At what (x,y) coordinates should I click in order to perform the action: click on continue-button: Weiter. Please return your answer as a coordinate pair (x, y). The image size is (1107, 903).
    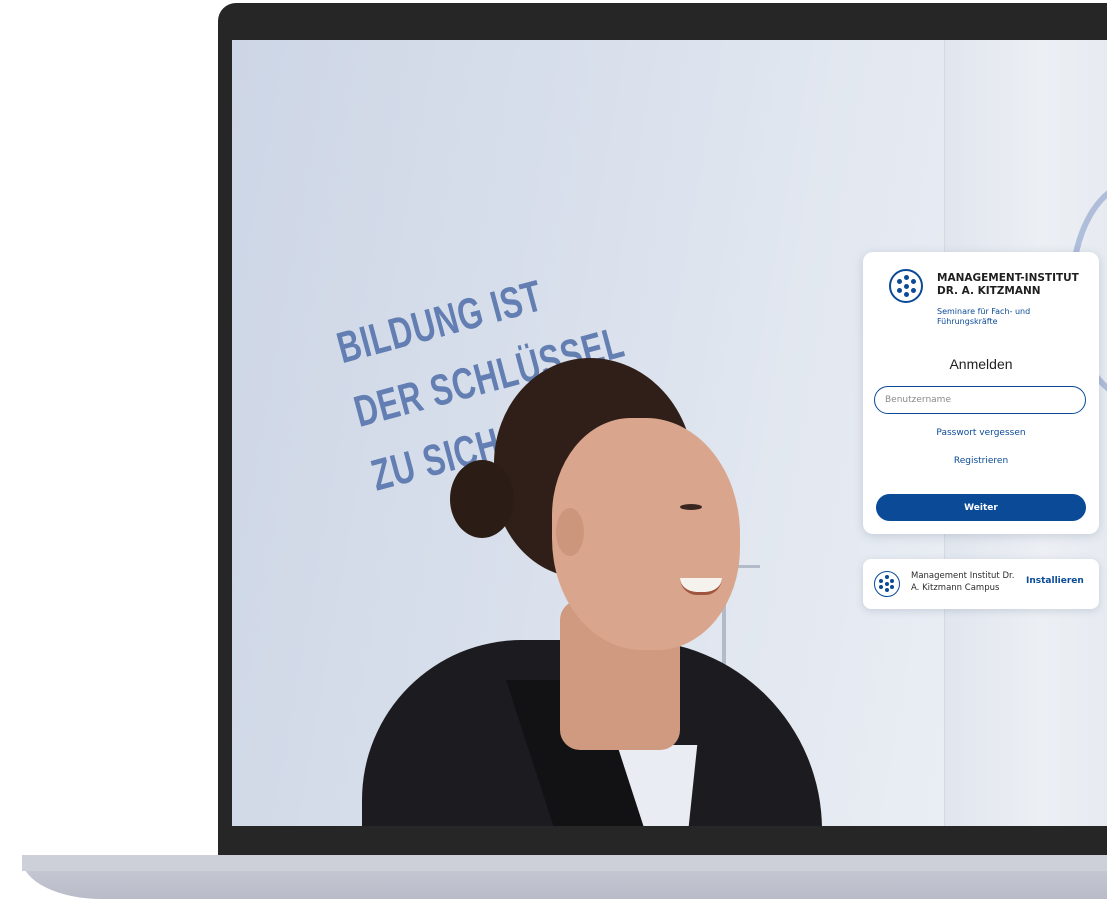
    Looking at the image, I should click on (981, 507).